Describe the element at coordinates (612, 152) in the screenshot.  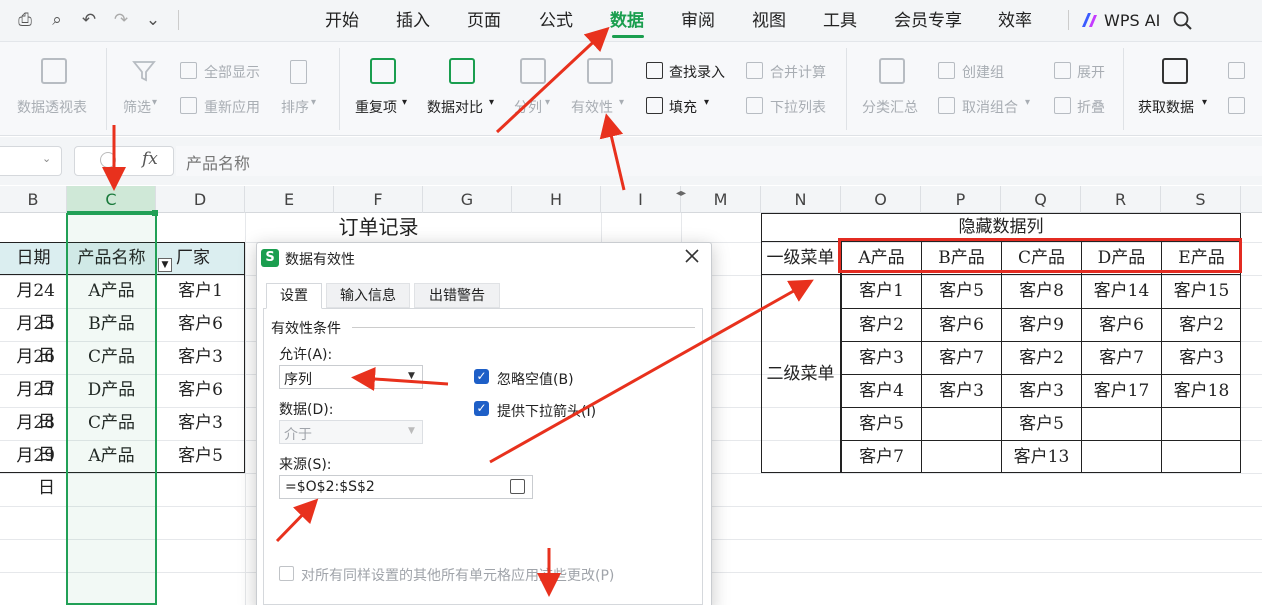
I see `arrow-to-validity` at that location.